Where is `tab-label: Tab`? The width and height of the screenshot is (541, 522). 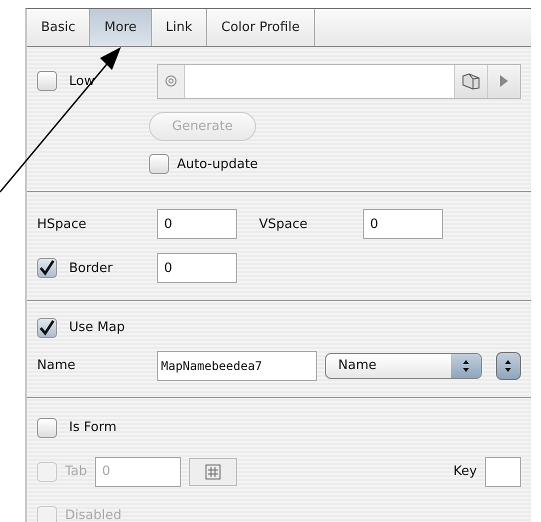
tab-label: Tab is located at coordinates (76, 471).